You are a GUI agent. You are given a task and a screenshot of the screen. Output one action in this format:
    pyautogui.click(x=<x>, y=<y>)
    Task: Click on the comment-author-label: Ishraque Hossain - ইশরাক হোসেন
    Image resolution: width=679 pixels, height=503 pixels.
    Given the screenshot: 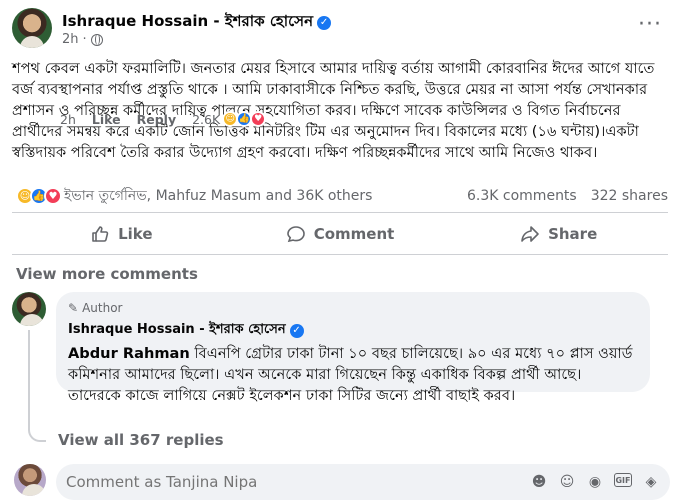 What is the action you would take?
    pyautogui.click(x=177, y=330)
    